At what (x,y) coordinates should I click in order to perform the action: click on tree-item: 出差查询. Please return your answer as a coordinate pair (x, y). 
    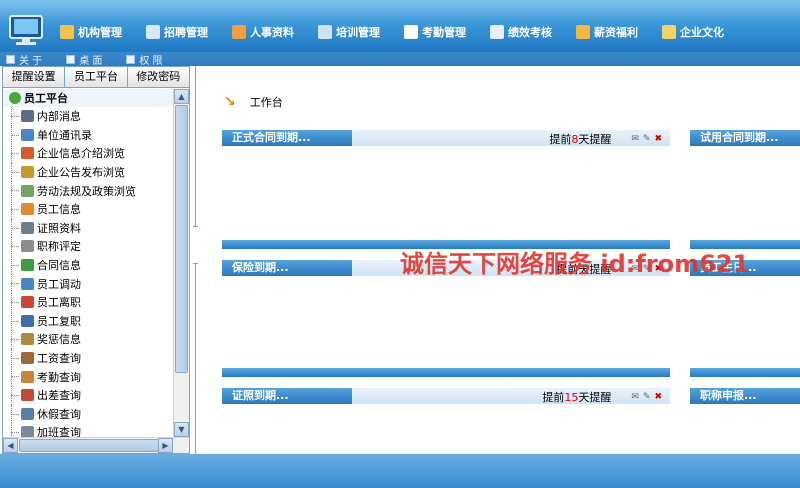
    Looking at the image, I should click on (88, 395).